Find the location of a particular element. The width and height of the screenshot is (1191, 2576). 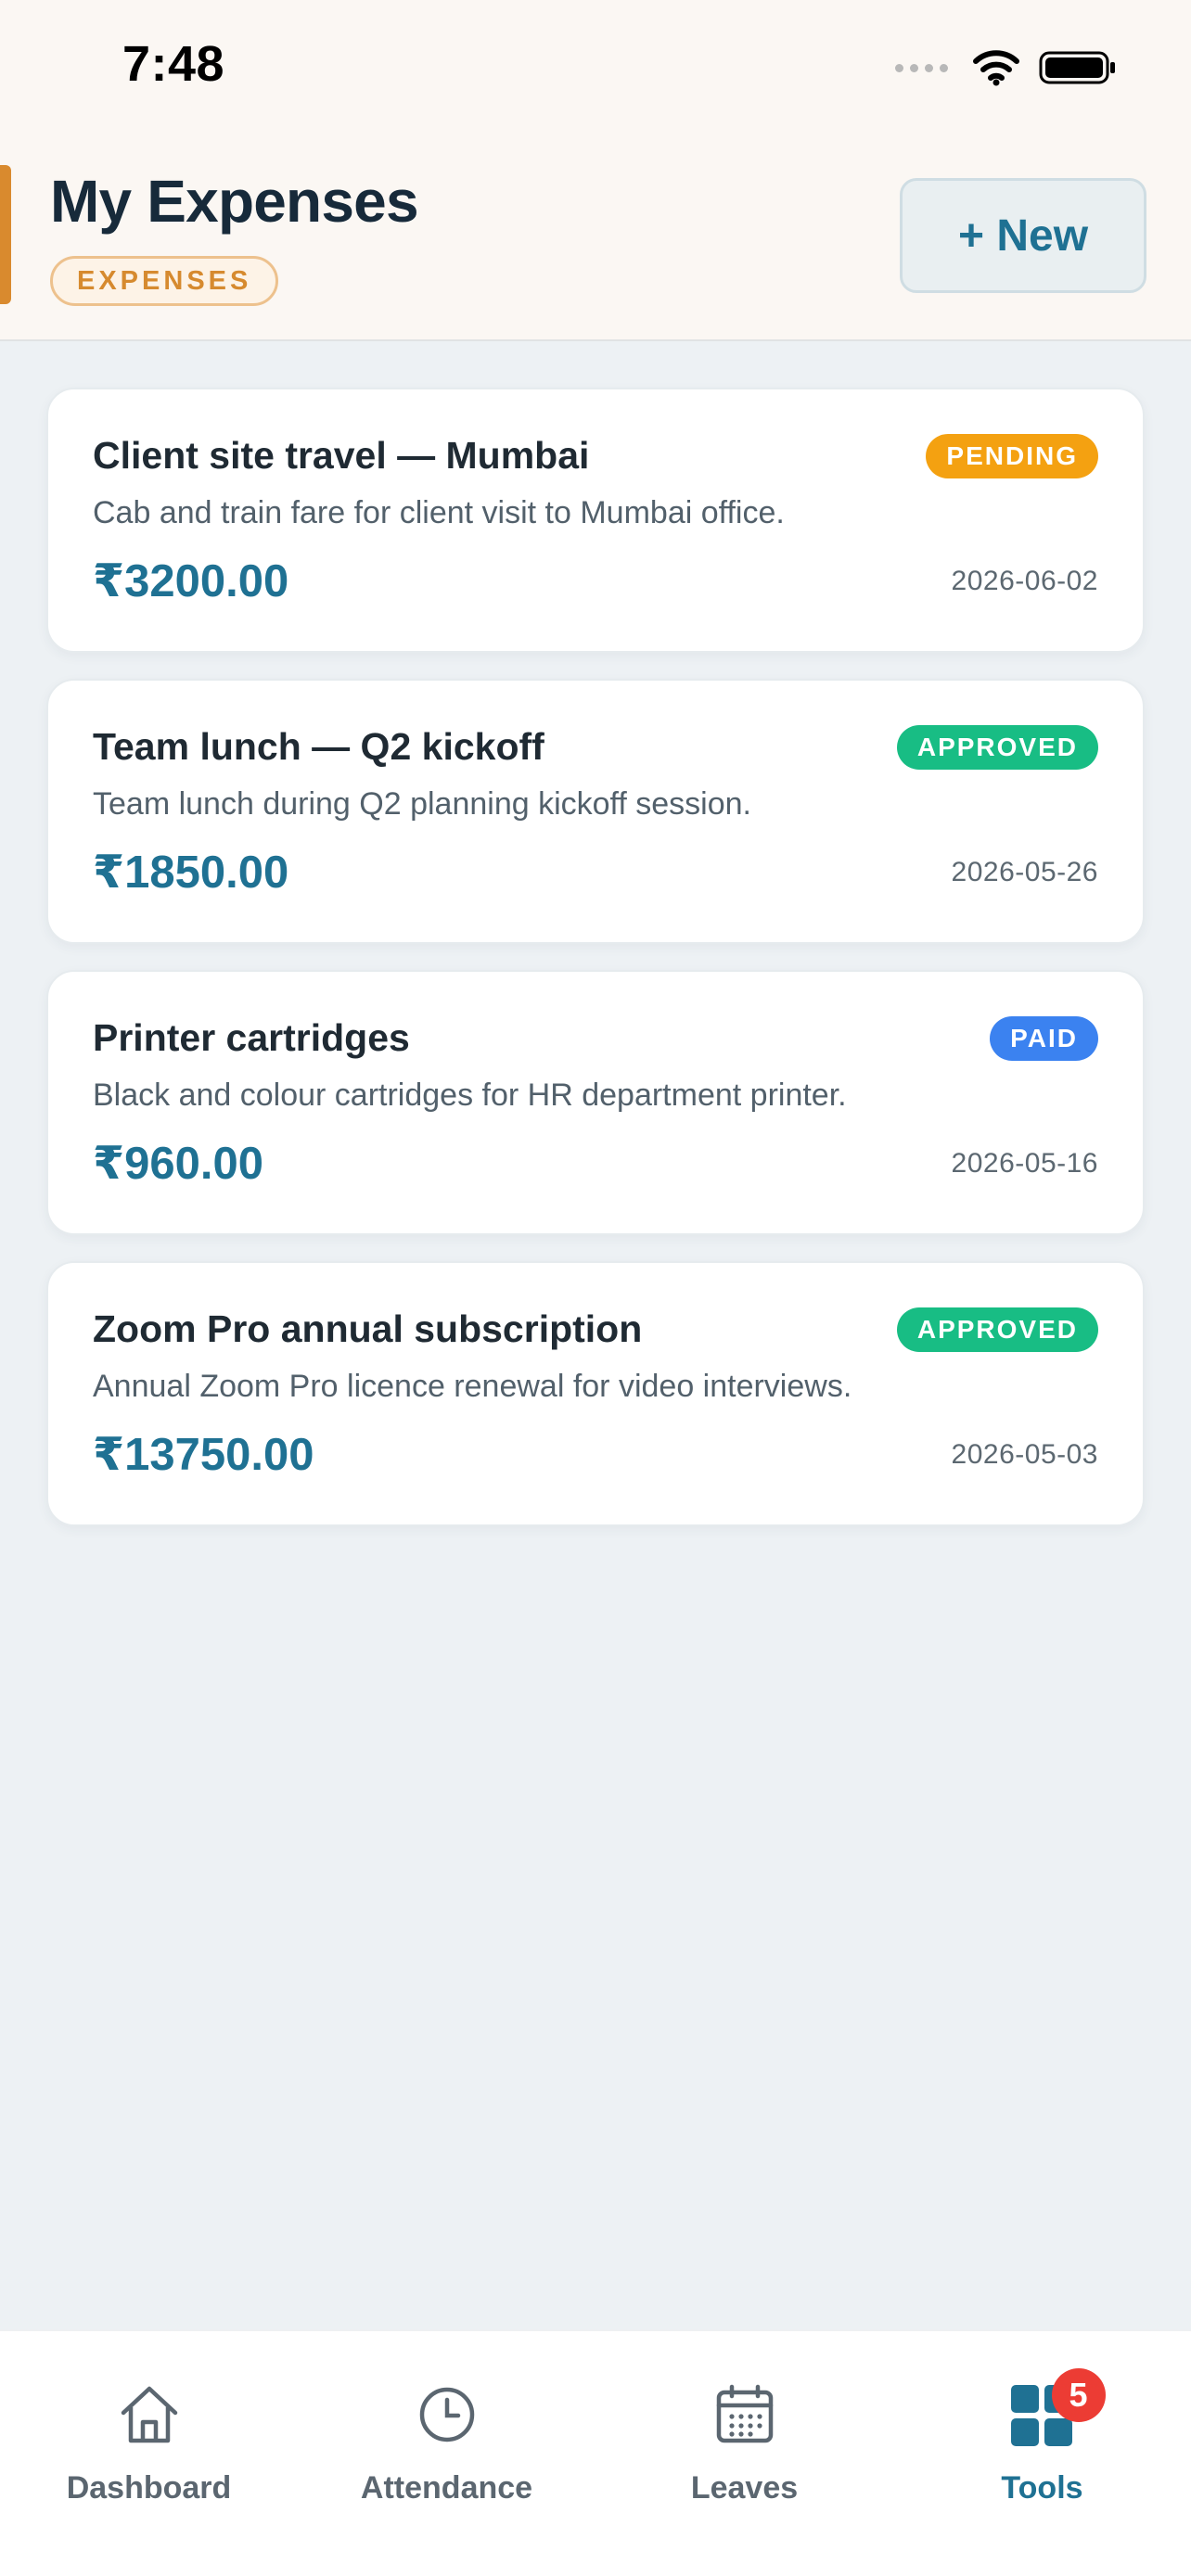

cellular-signal-icon is located at coordinates (921, 67).